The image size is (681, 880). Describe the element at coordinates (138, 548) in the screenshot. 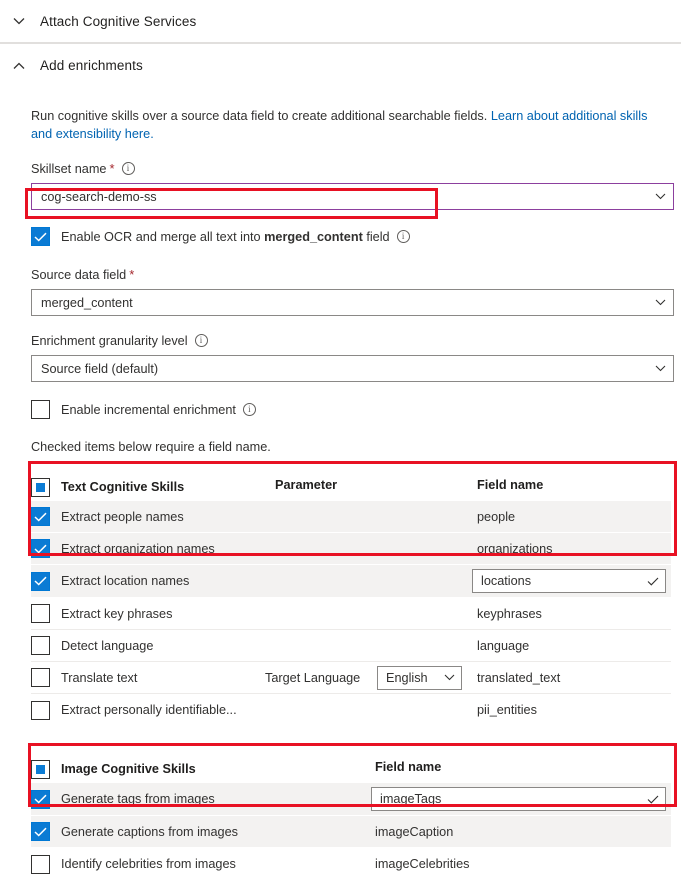

I see `skill-label: Extract organization names` at that location.